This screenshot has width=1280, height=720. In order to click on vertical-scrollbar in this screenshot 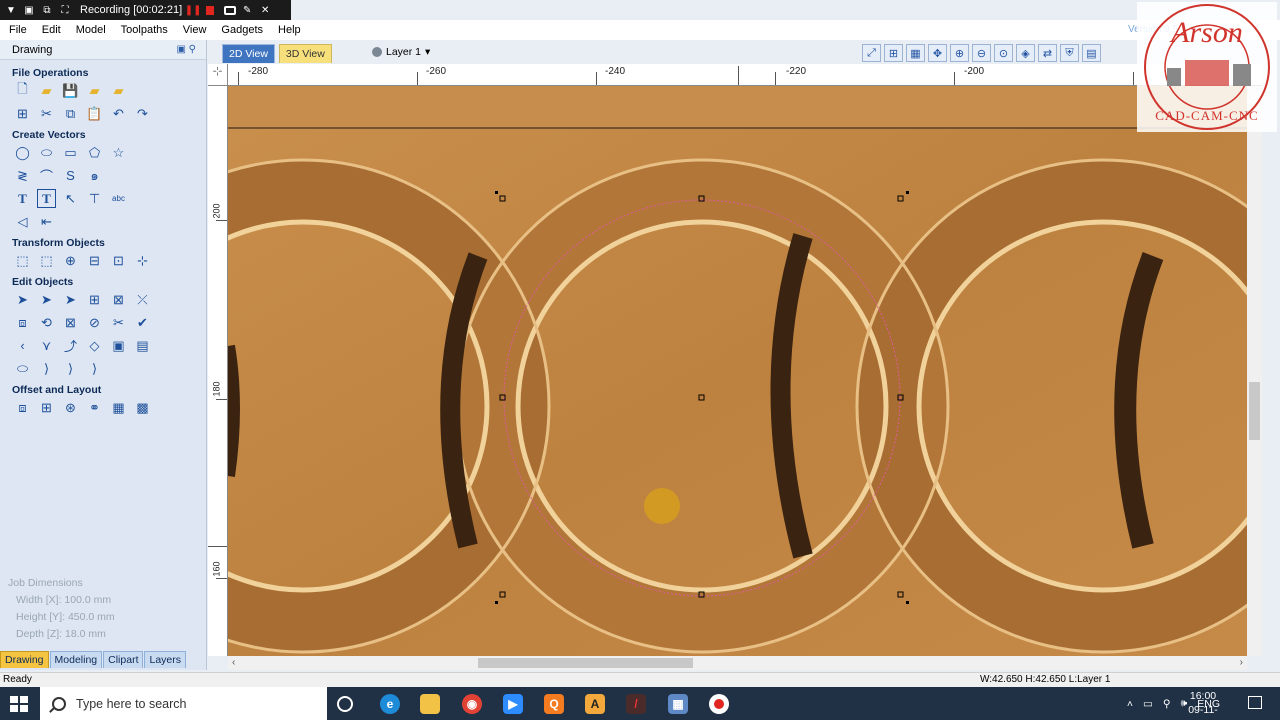, I will do `click(1254, 371)`.